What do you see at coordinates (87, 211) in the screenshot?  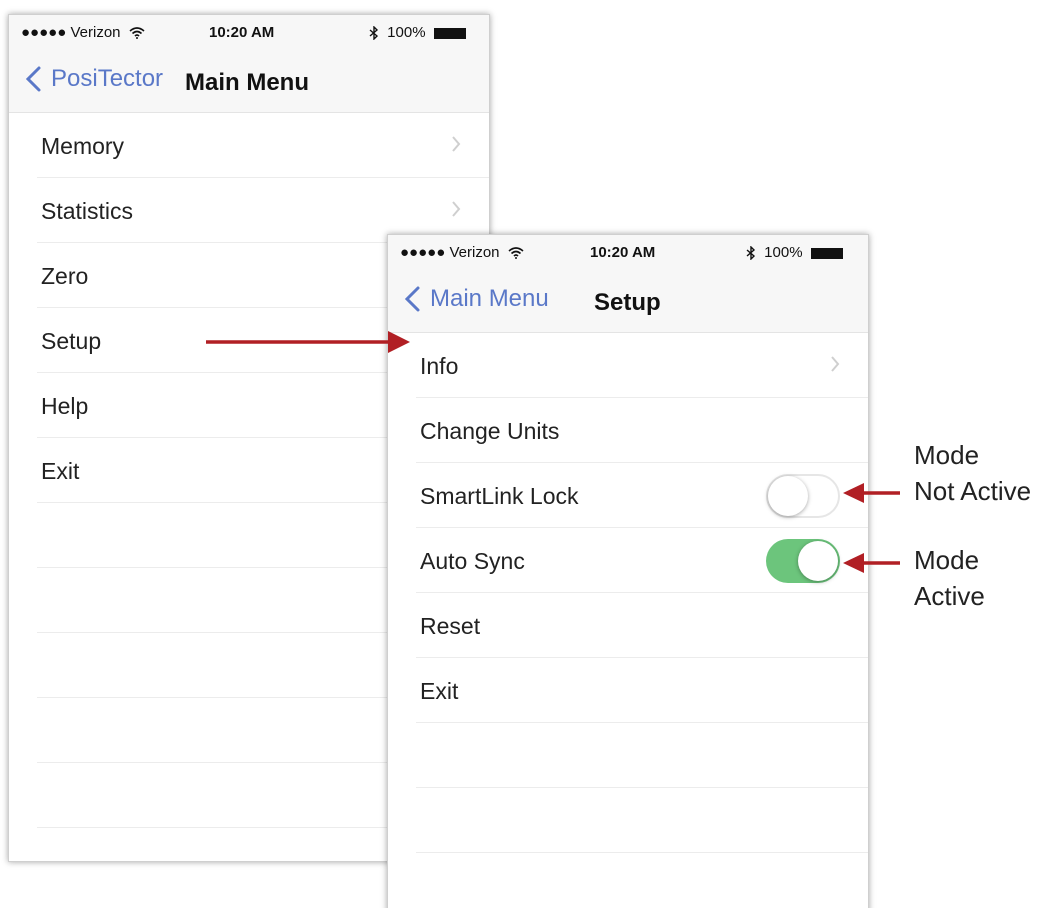 I see `menu-item-label: Statistics` at bounding box center [87, 211].